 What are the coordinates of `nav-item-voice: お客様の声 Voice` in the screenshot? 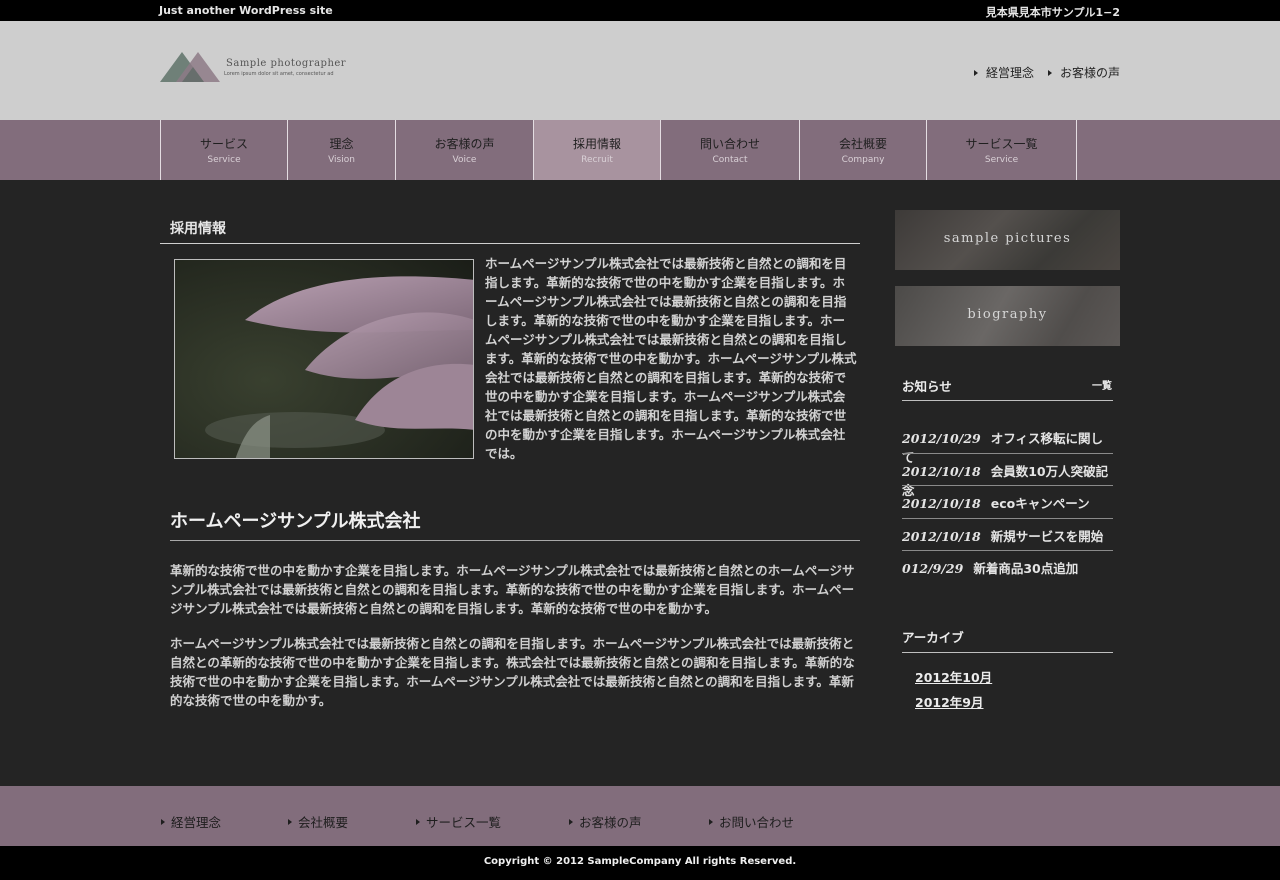 It's located at (465, 150).